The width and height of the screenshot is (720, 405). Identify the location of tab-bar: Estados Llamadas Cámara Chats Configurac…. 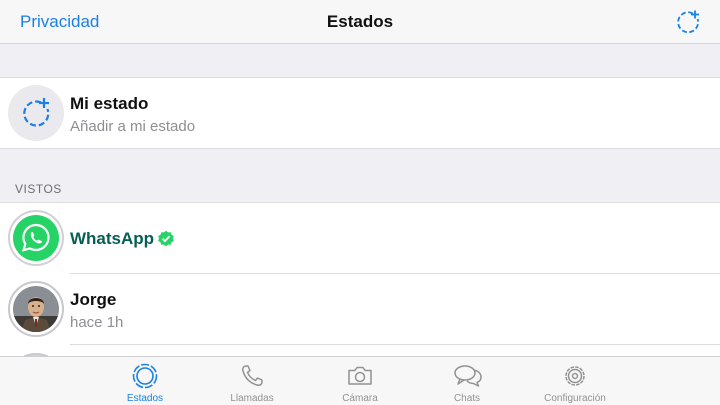
(360, 380).